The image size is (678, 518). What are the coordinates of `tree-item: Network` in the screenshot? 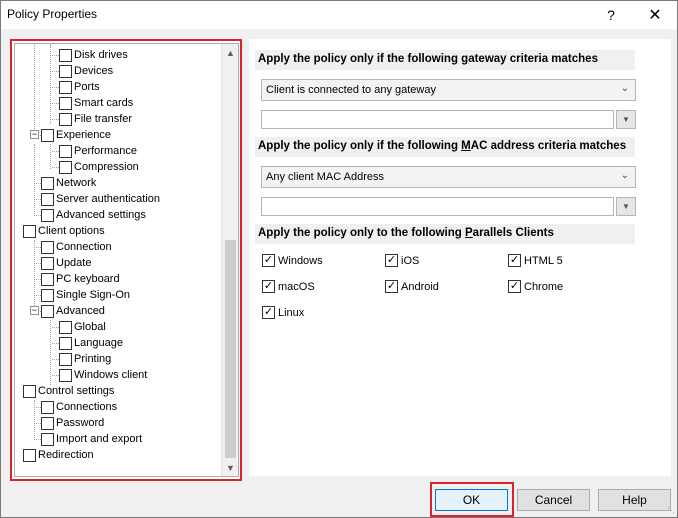 It's located at (68, 183).